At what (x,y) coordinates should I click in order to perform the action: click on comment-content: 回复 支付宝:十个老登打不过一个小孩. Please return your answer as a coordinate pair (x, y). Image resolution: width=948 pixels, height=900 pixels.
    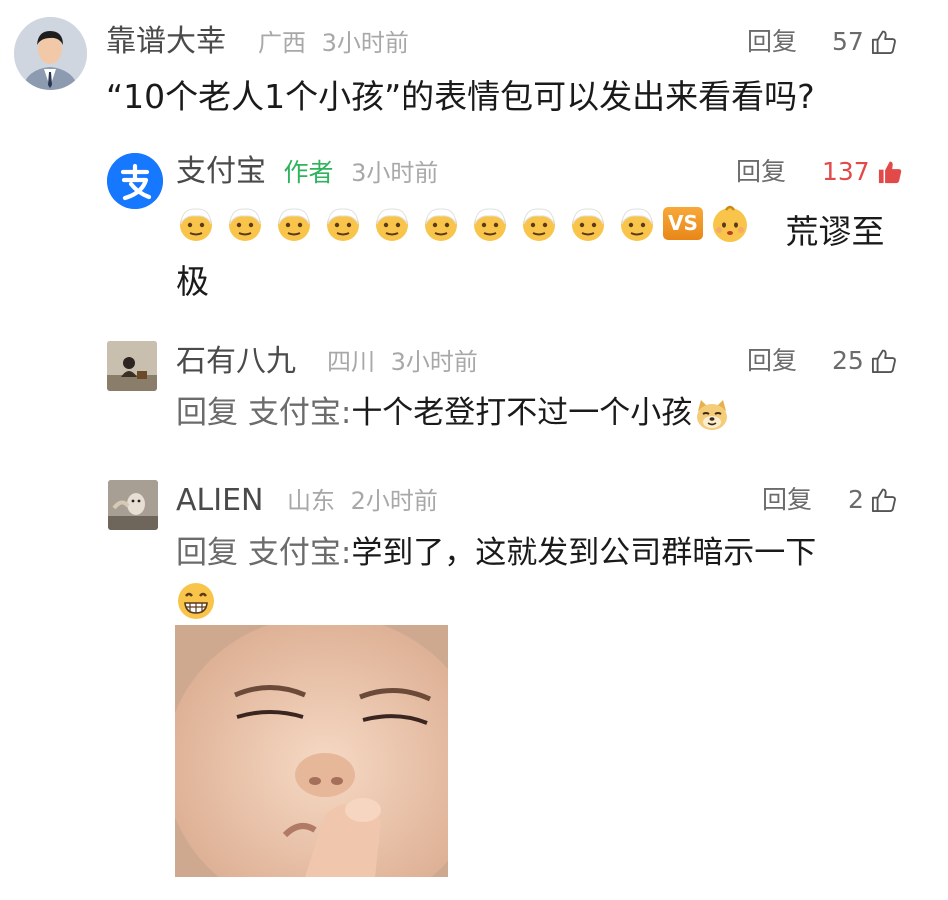
    Looking at the image, I should click on (453, 413).